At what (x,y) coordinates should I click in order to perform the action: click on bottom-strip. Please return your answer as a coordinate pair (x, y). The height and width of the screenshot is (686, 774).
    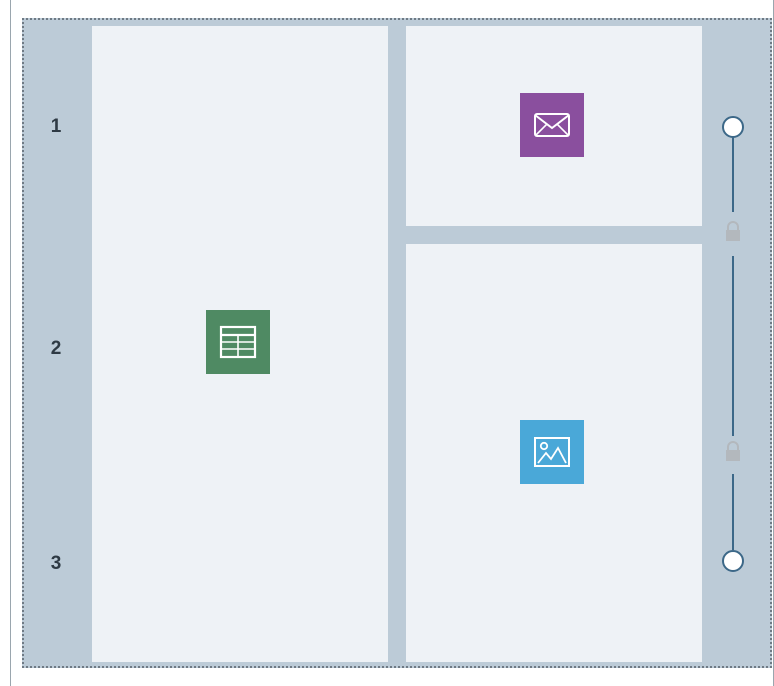
    Looking at the image, I should click on (397, 677).